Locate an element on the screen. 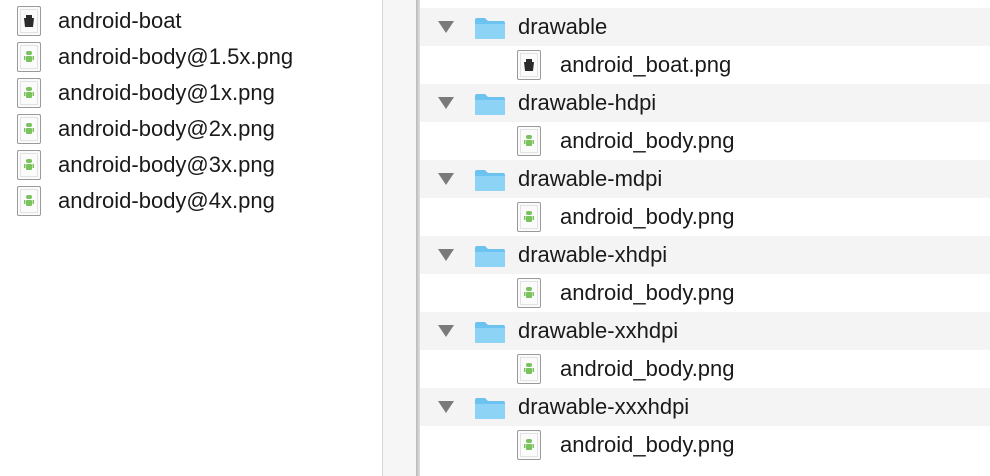 This screenshot has height=476, width=990. folder-name: drawable-mdpi is located at coordinates (590, 178).